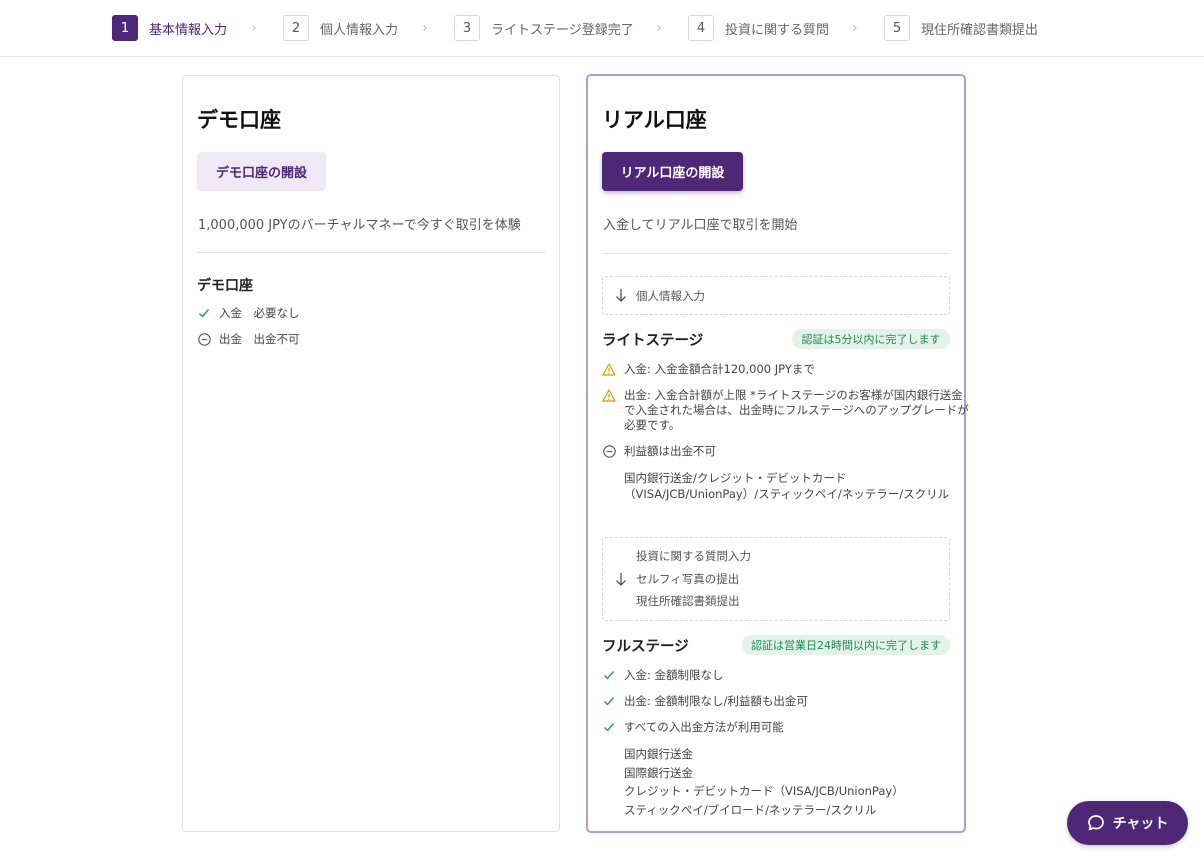 The width and height of the screenshot is (1204, 851). What do you see at coordinates (776, 579) in the screenshot?
I see `verification-steps-box: 投資に関する質問入力 セルフィ写真の提出 現住所確認書類提出` at bounding box center [776, 579].